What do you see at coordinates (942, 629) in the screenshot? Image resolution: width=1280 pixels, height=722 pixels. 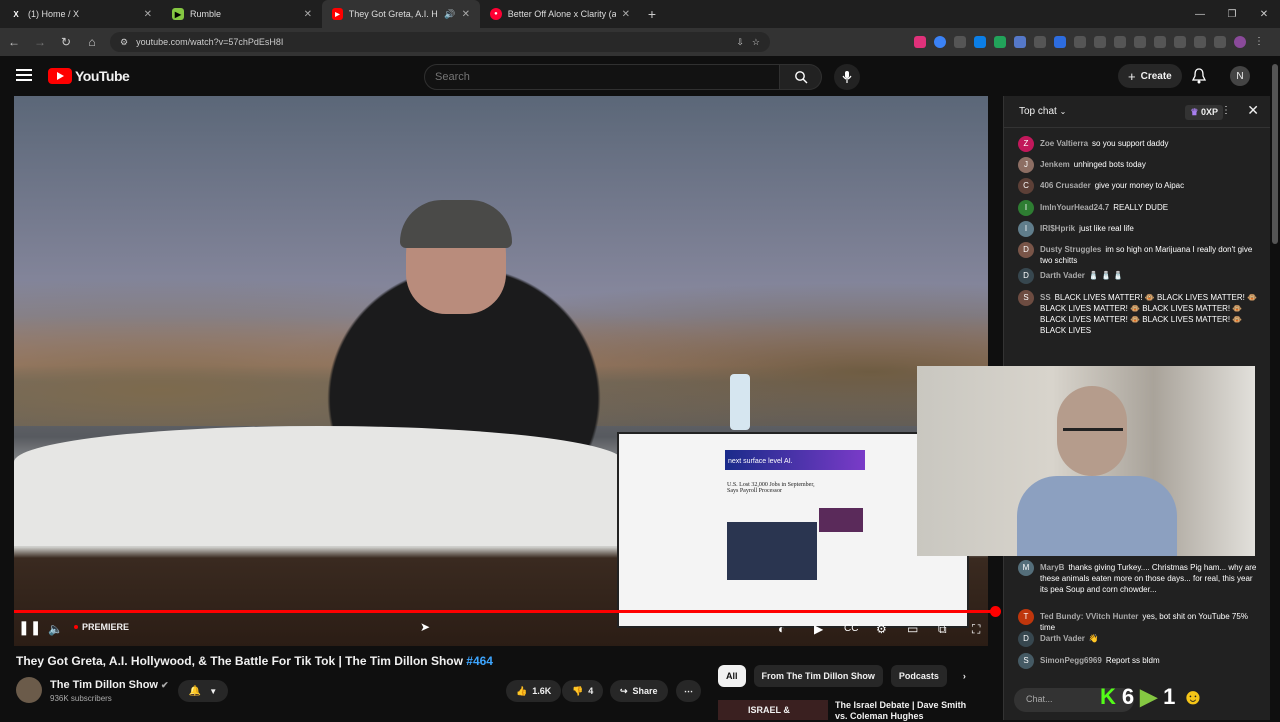 I see `cast-icon: ⧉` at bounding box center [942, 629].